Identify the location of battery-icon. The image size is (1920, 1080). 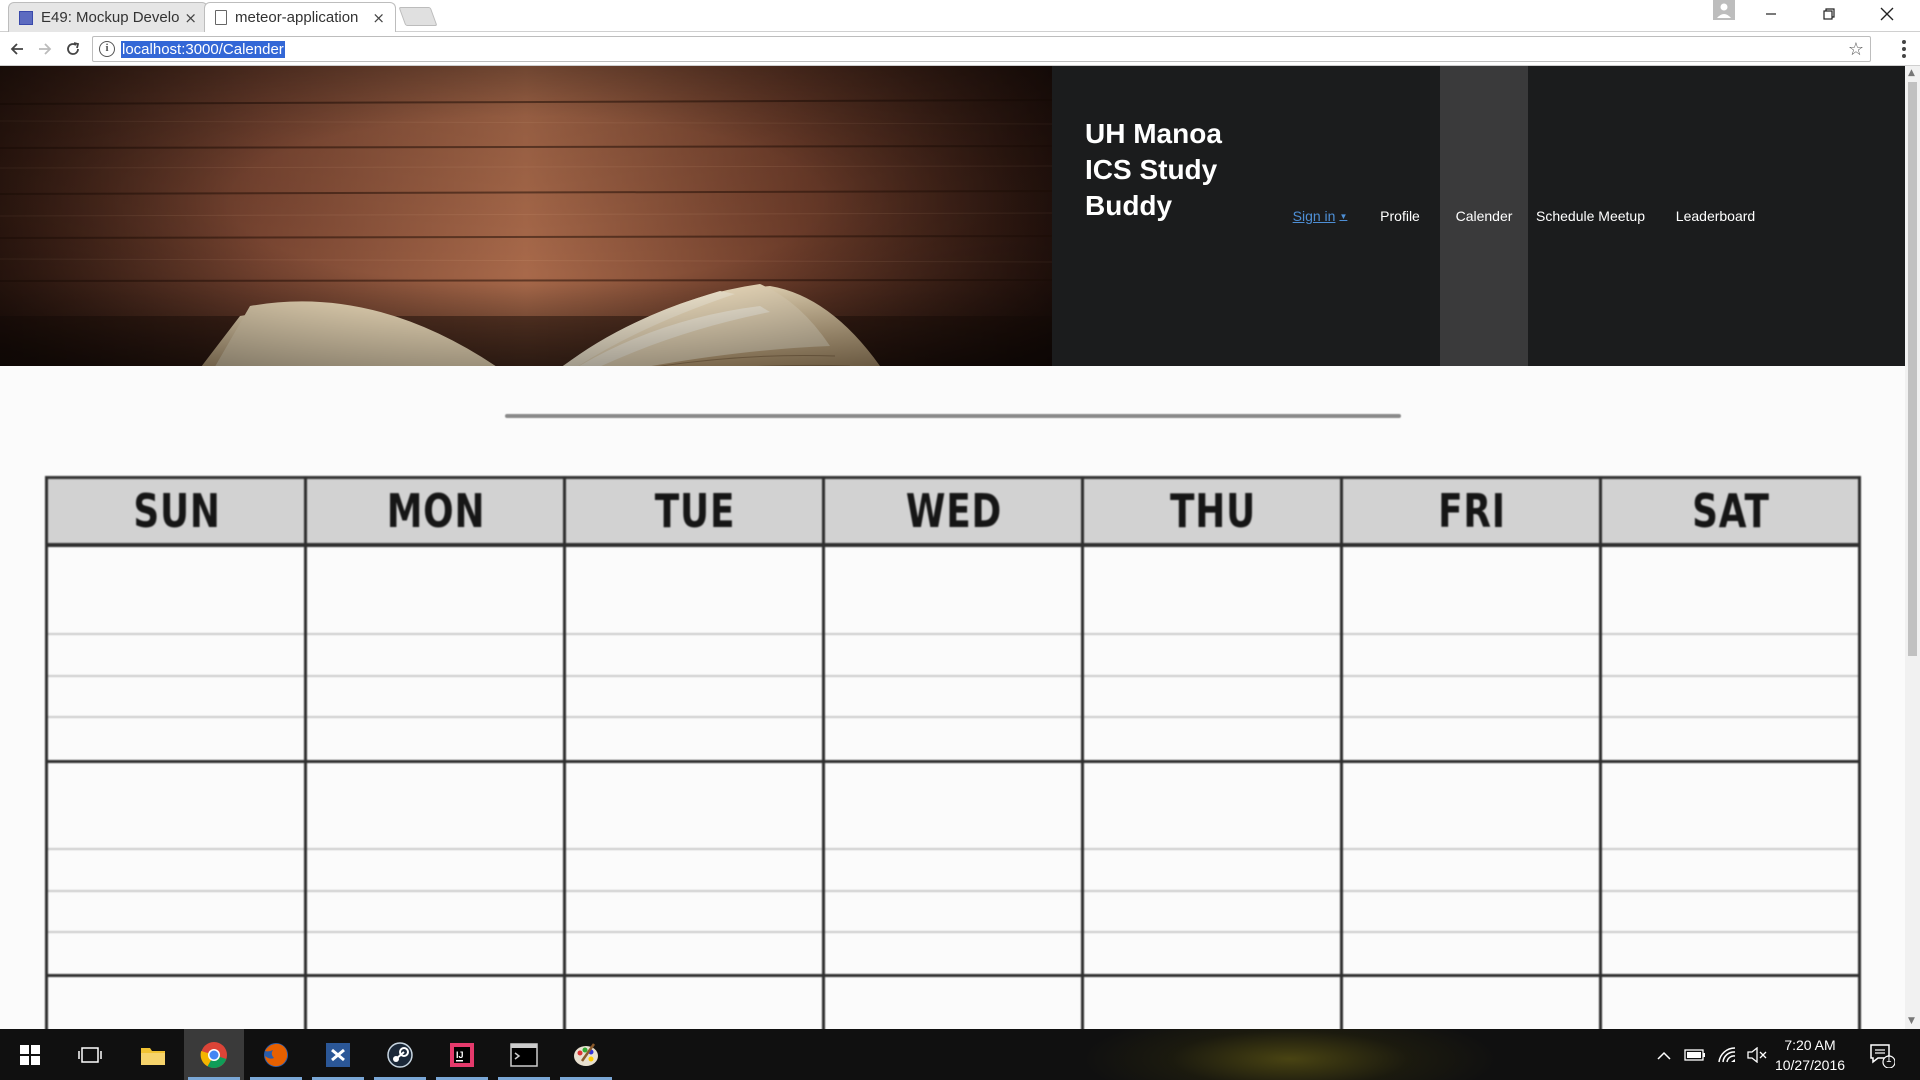
(1695, 1054).